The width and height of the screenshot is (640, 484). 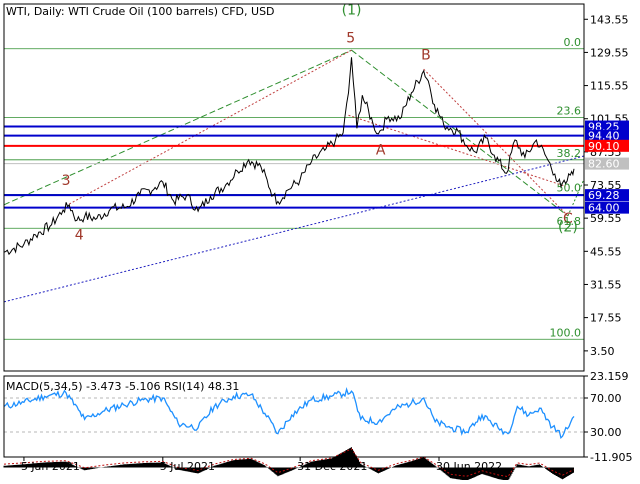 I want to click on wave-label: A, so click(x=381, y=150).